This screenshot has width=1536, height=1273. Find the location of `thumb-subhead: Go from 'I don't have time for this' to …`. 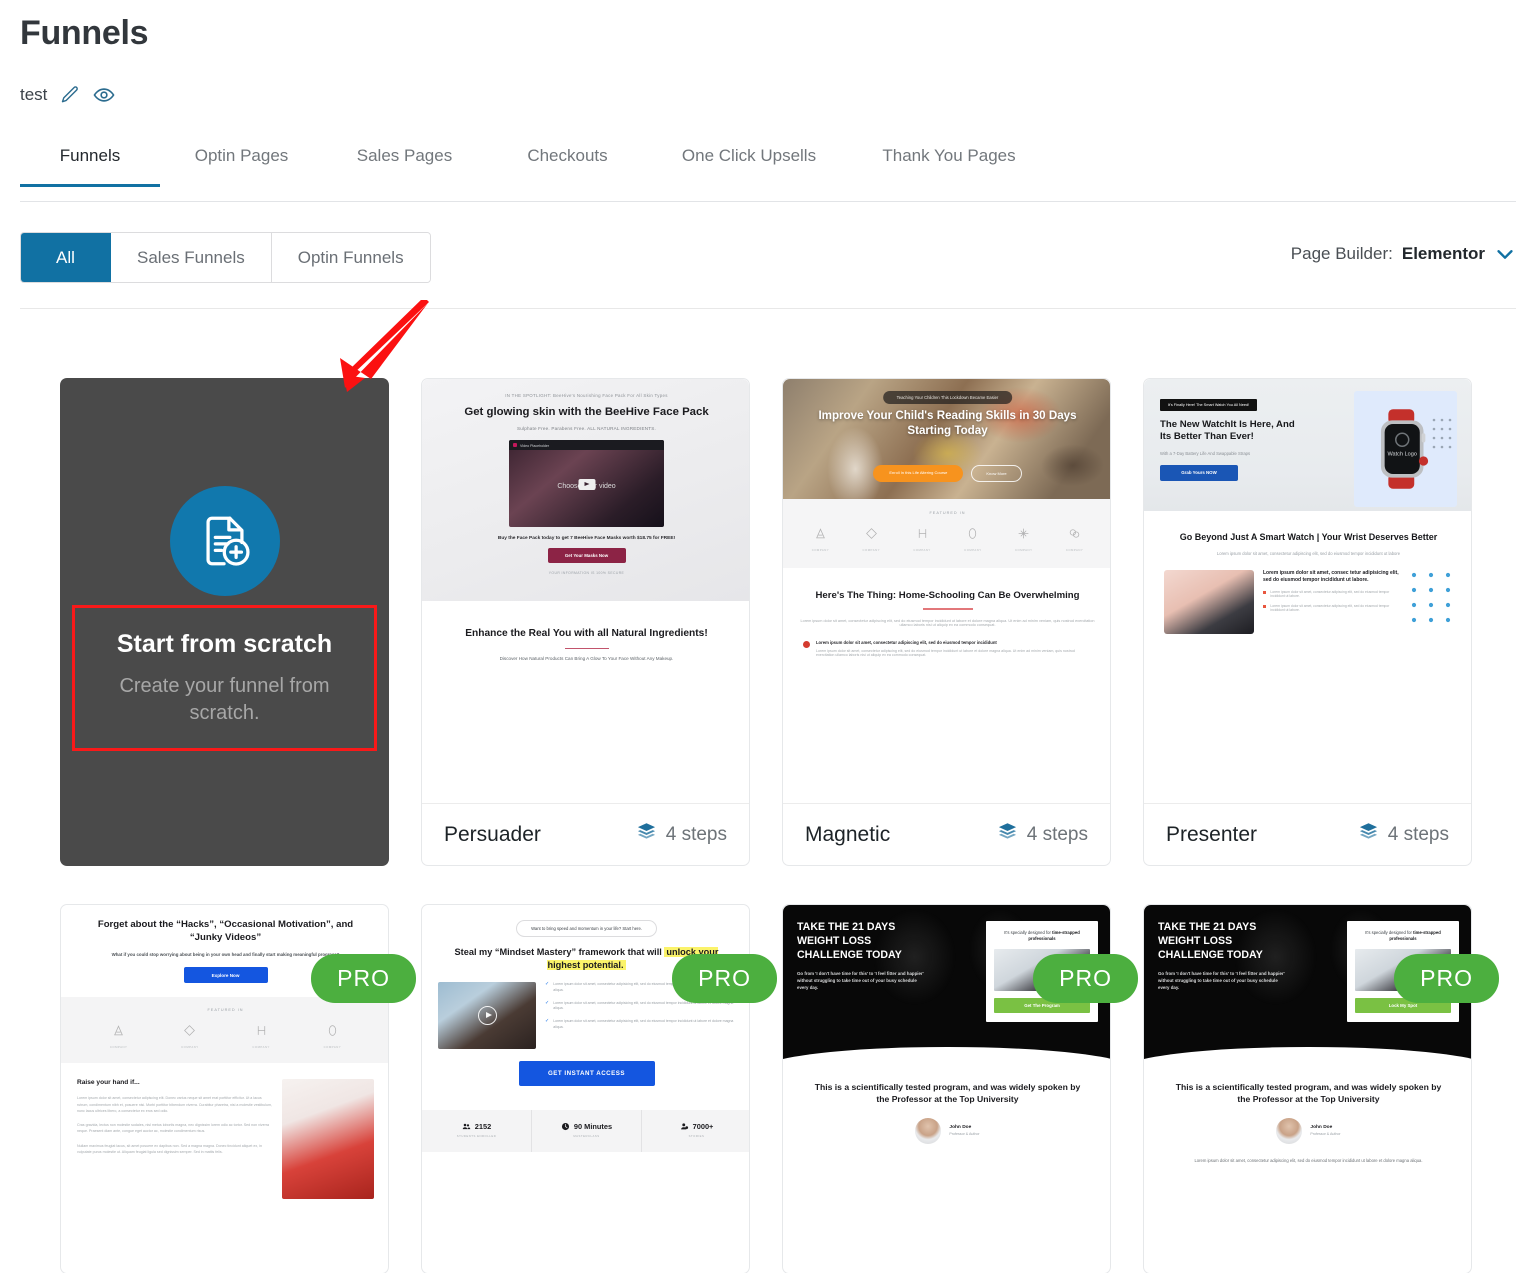

thumb-subhead: Go from 'I don't have time for this' to … is located at coordinates (860, 980).